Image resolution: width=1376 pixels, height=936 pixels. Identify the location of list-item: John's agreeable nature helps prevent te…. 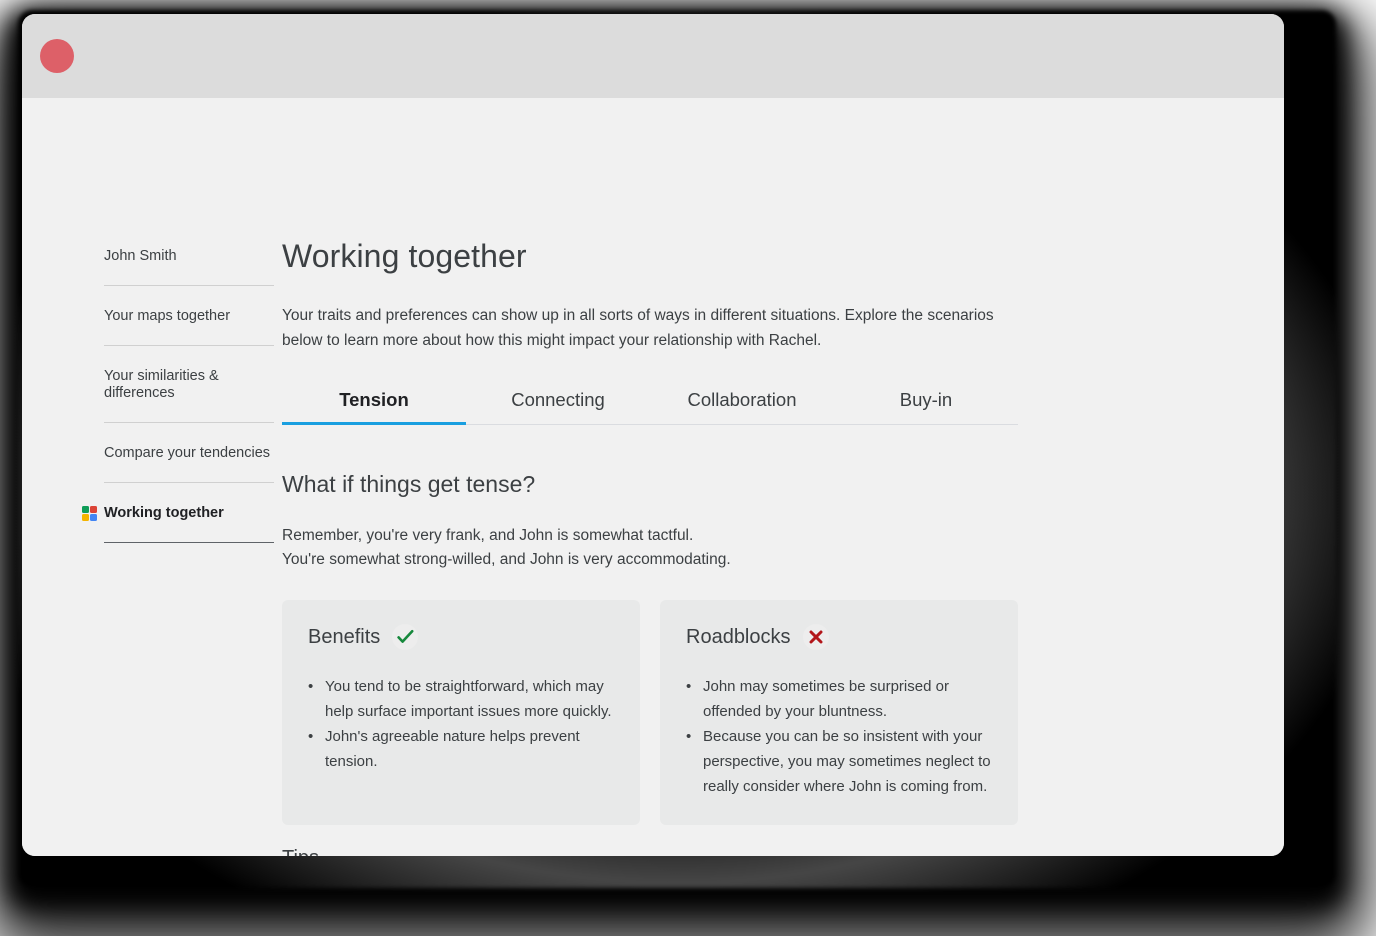
(461, 749).